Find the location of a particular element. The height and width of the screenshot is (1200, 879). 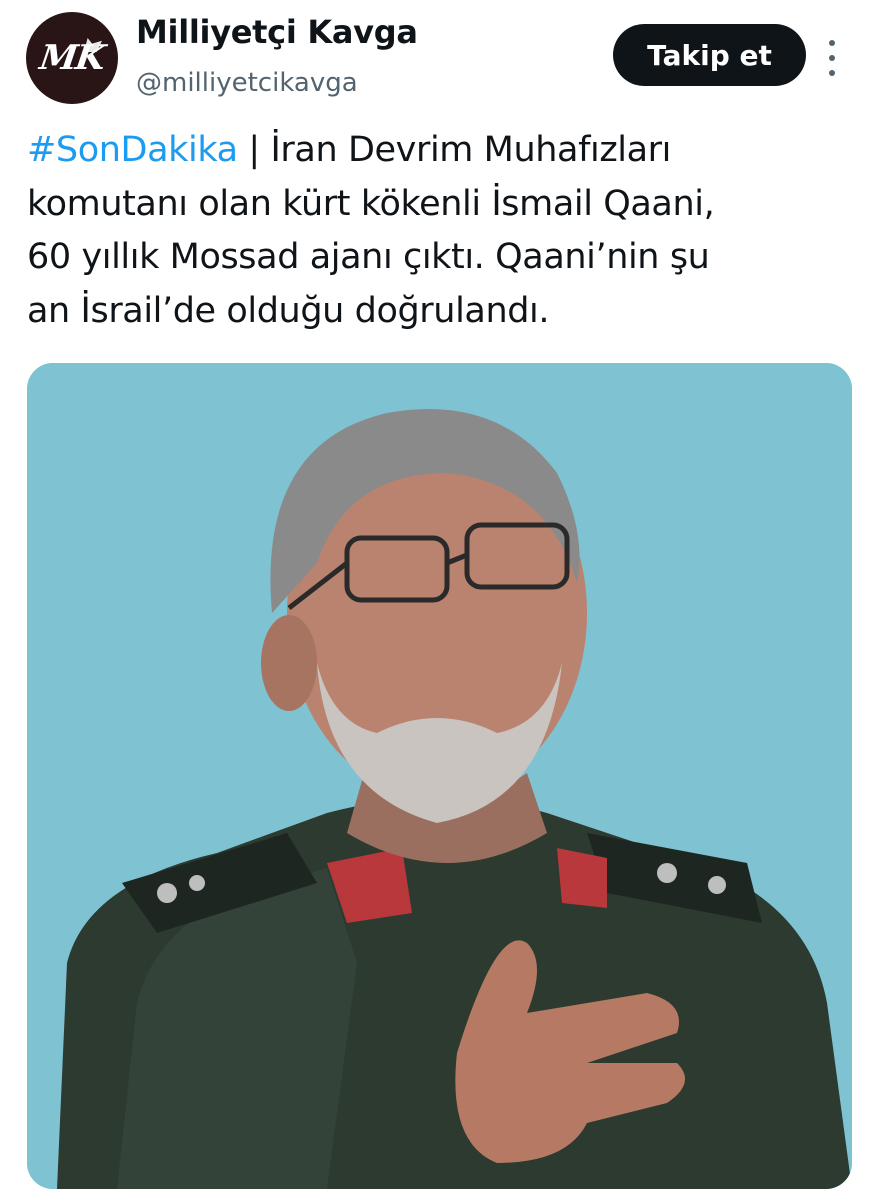

display-name: Milliyetçi Kavga is located at coordinates (277, 32).